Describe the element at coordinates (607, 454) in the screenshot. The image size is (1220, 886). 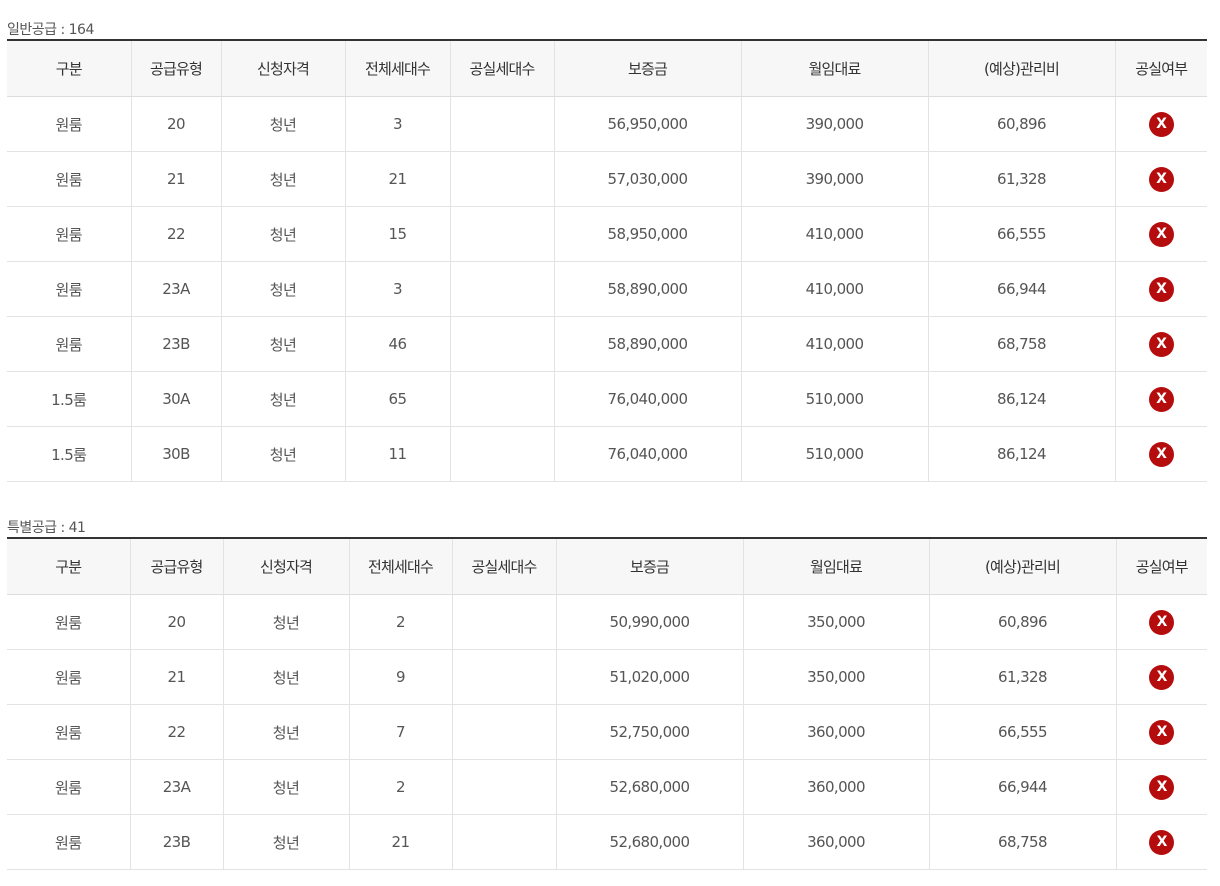
I see `table-row: 1.5룸 30B 청년 11 76,040,000 510,000 86,124 X` at that location.